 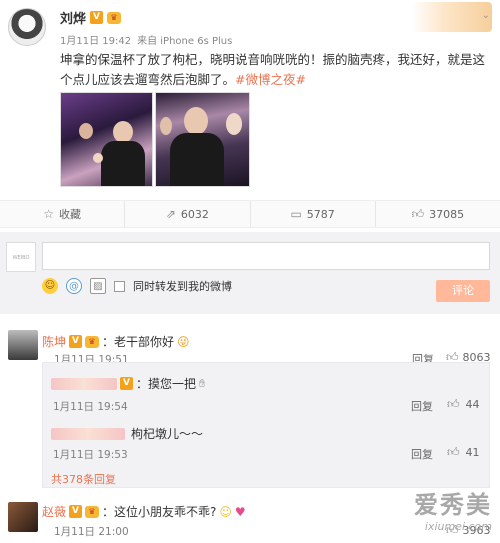 I want to click on reply-like-count: 41, so click(x=472, y=452).